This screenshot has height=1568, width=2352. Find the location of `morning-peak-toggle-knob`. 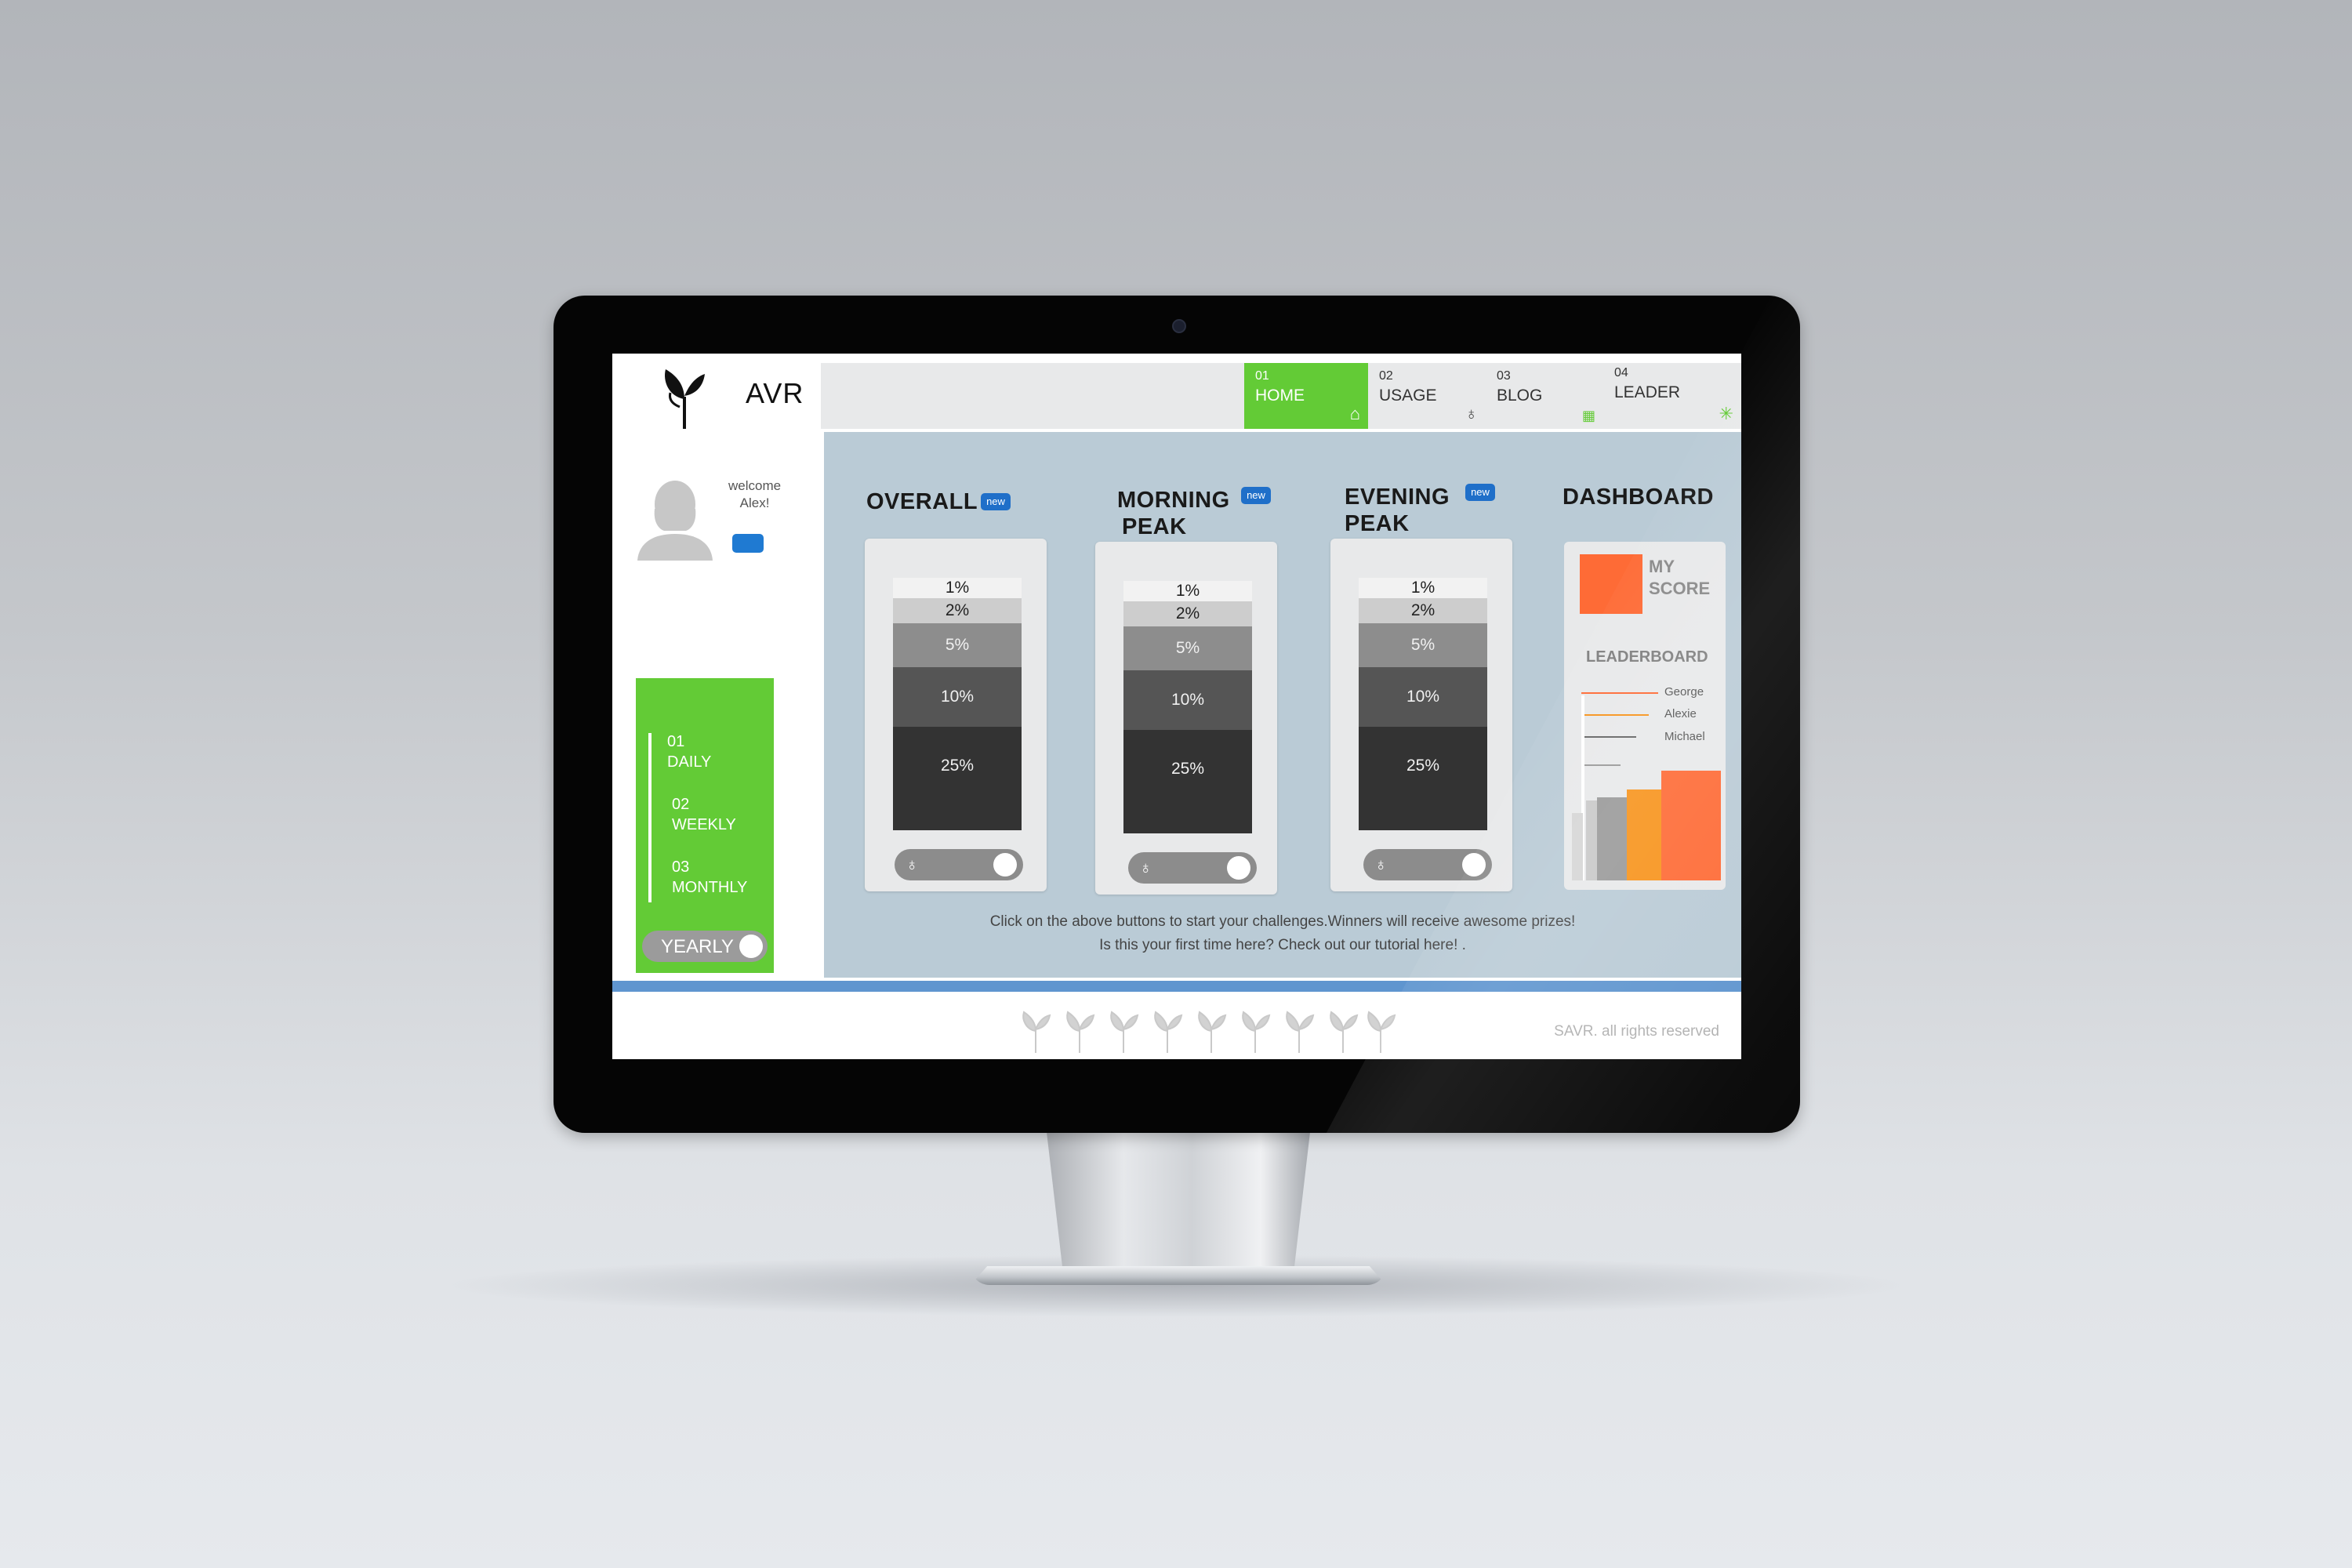

morning-peak-toggle-knob is located at coordinates (1238, 868).